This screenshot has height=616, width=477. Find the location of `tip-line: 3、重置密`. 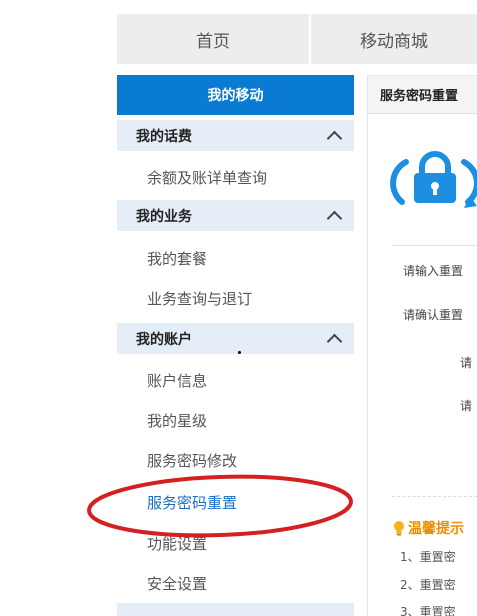

tip-line: 3、重置密 is located at coordinates (428, 610).